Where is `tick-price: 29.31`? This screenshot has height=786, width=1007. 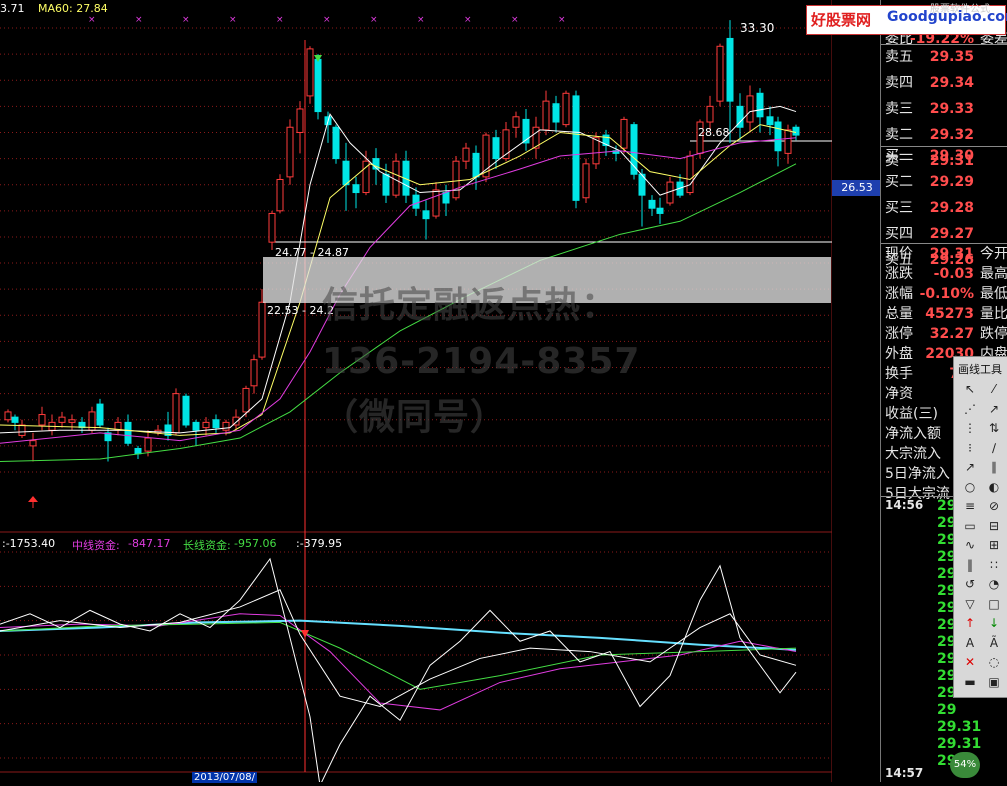 tick-price: 29.31 is located at coordinates (959, 727).